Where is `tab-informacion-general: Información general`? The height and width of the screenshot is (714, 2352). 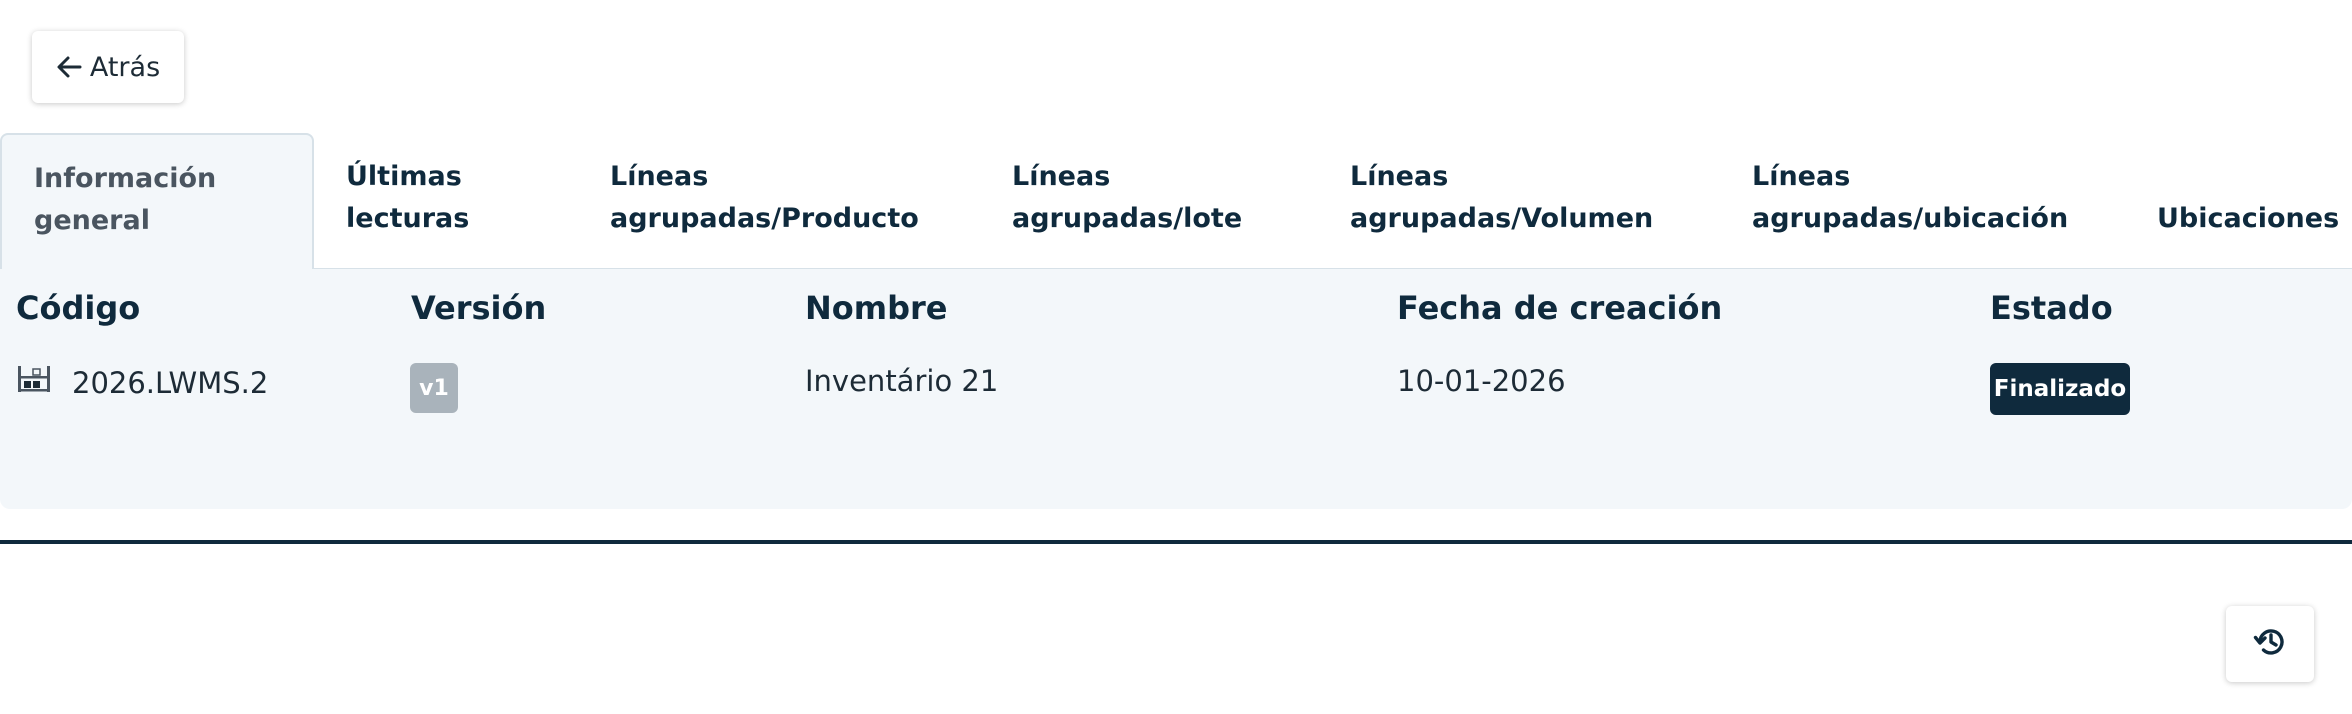
tab-informacion-general: Información general is located at coordinates (157, 201).